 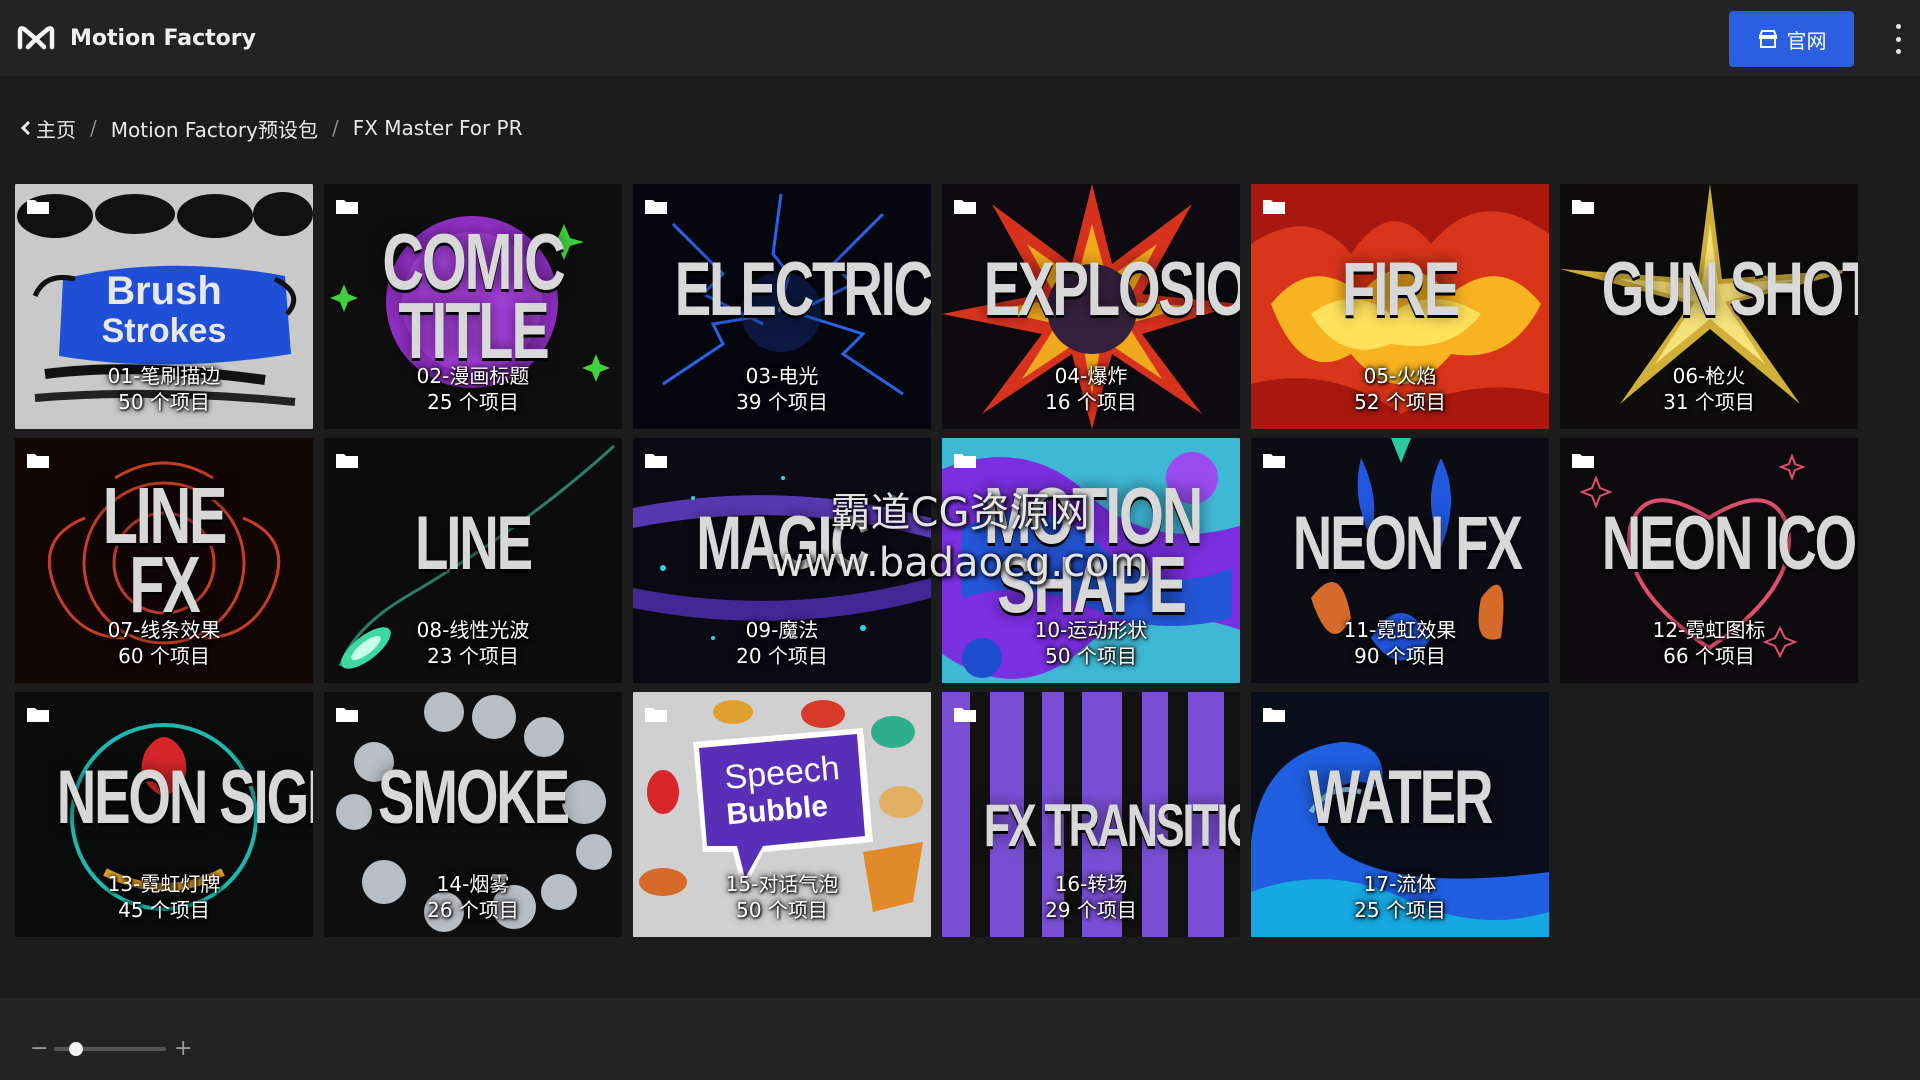 I want to click on folder-count: 52 个项目, so click(x=1400, y=402).